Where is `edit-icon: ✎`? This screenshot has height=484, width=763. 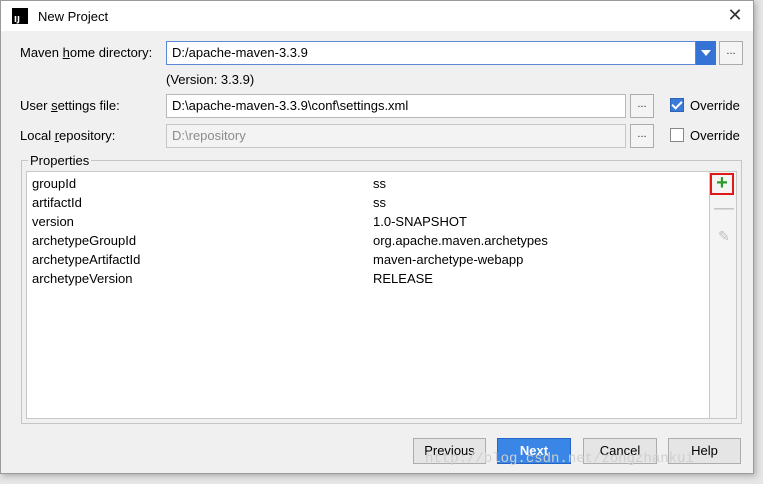
edit-icon: ✎ is located at coordinates (724, 236).